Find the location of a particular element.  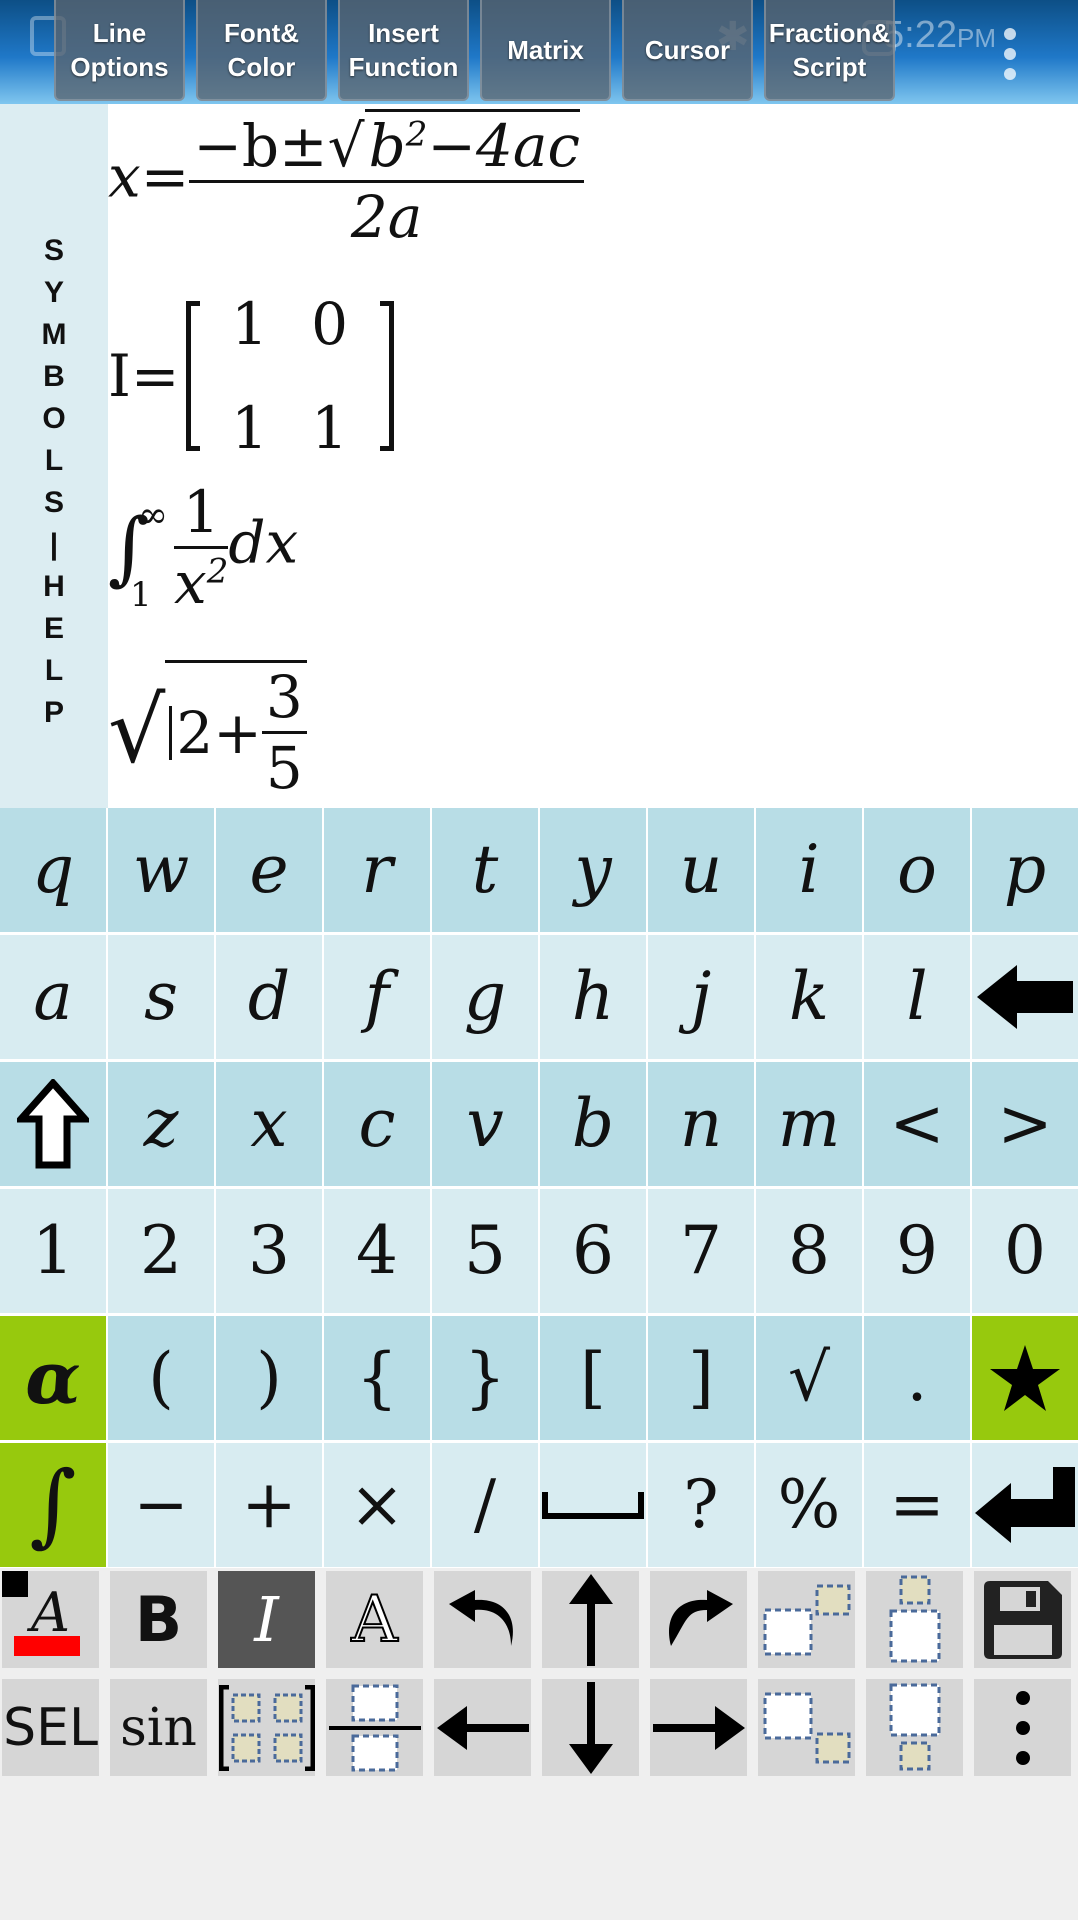

key-slash: / is located at coordinates (485, 1505).